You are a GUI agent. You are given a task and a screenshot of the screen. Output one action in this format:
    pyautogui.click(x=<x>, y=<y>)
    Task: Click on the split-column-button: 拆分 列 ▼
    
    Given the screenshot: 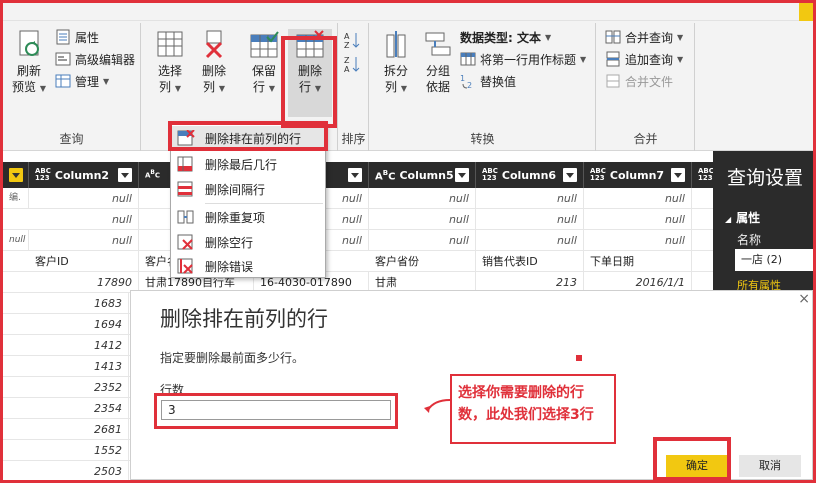 What is the action you would take?
    pyautogui.click(x=396, y=63)
    